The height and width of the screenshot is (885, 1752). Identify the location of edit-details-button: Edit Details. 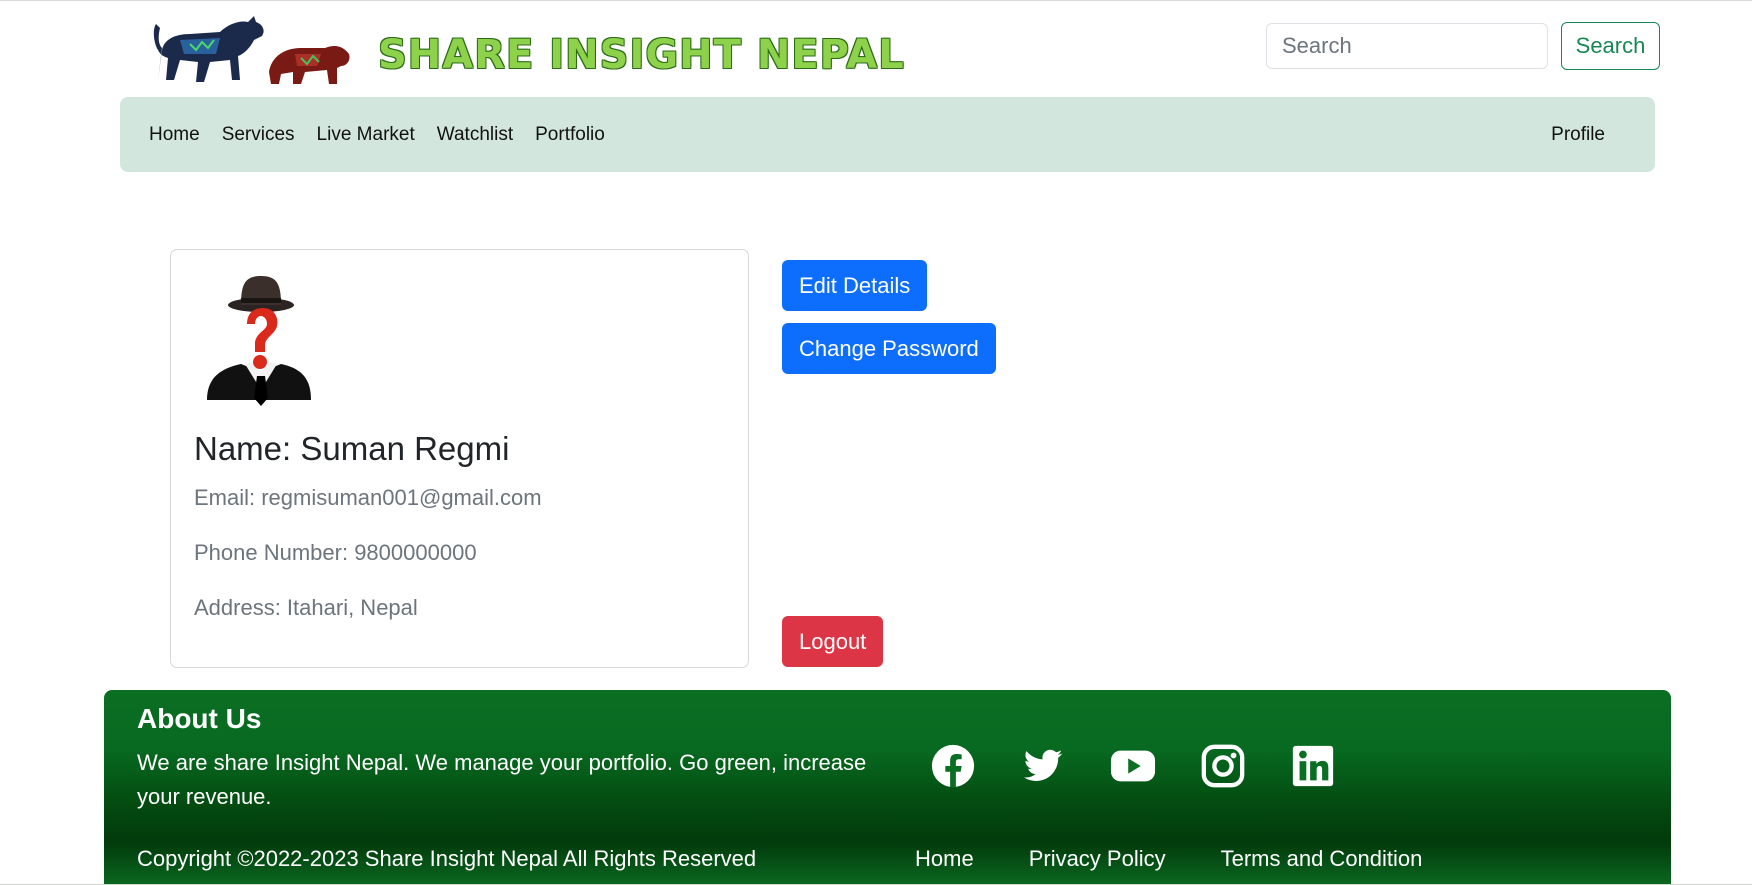
(855, 285).